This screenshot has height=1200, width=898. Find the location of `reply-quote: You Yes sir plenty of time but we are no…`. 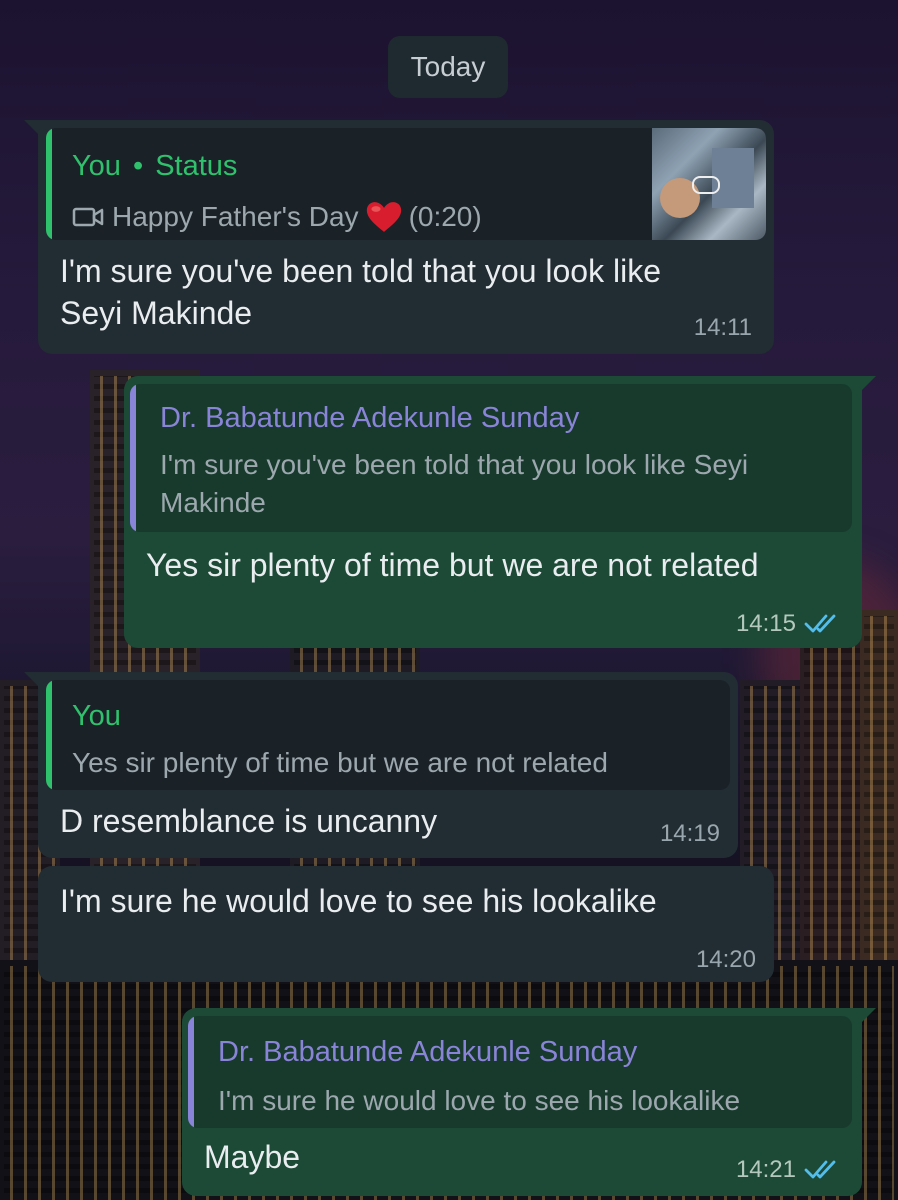

reply-quote: You Yes sir plenty of time but we are no… is located at coordinates (388, 735).